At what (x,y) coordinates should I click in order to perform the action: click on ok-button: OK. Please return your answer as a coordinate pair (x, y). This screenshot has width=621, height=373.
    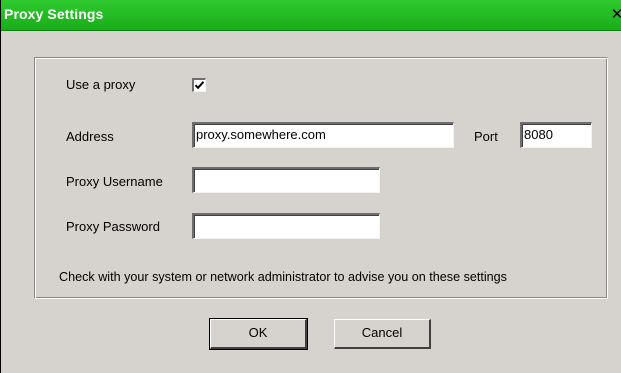
    Looking at the image, I should click on (258, 334).